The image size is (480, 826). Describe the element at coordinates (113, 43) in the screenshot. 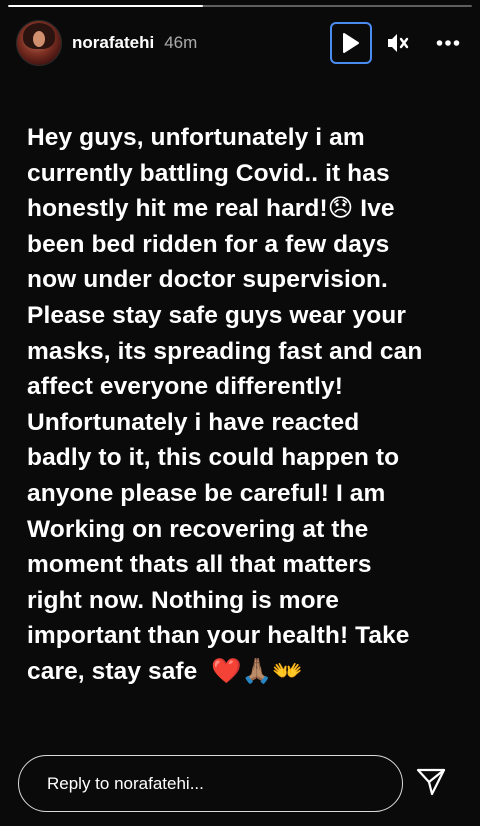

I see `username: norafatehi` at that location.